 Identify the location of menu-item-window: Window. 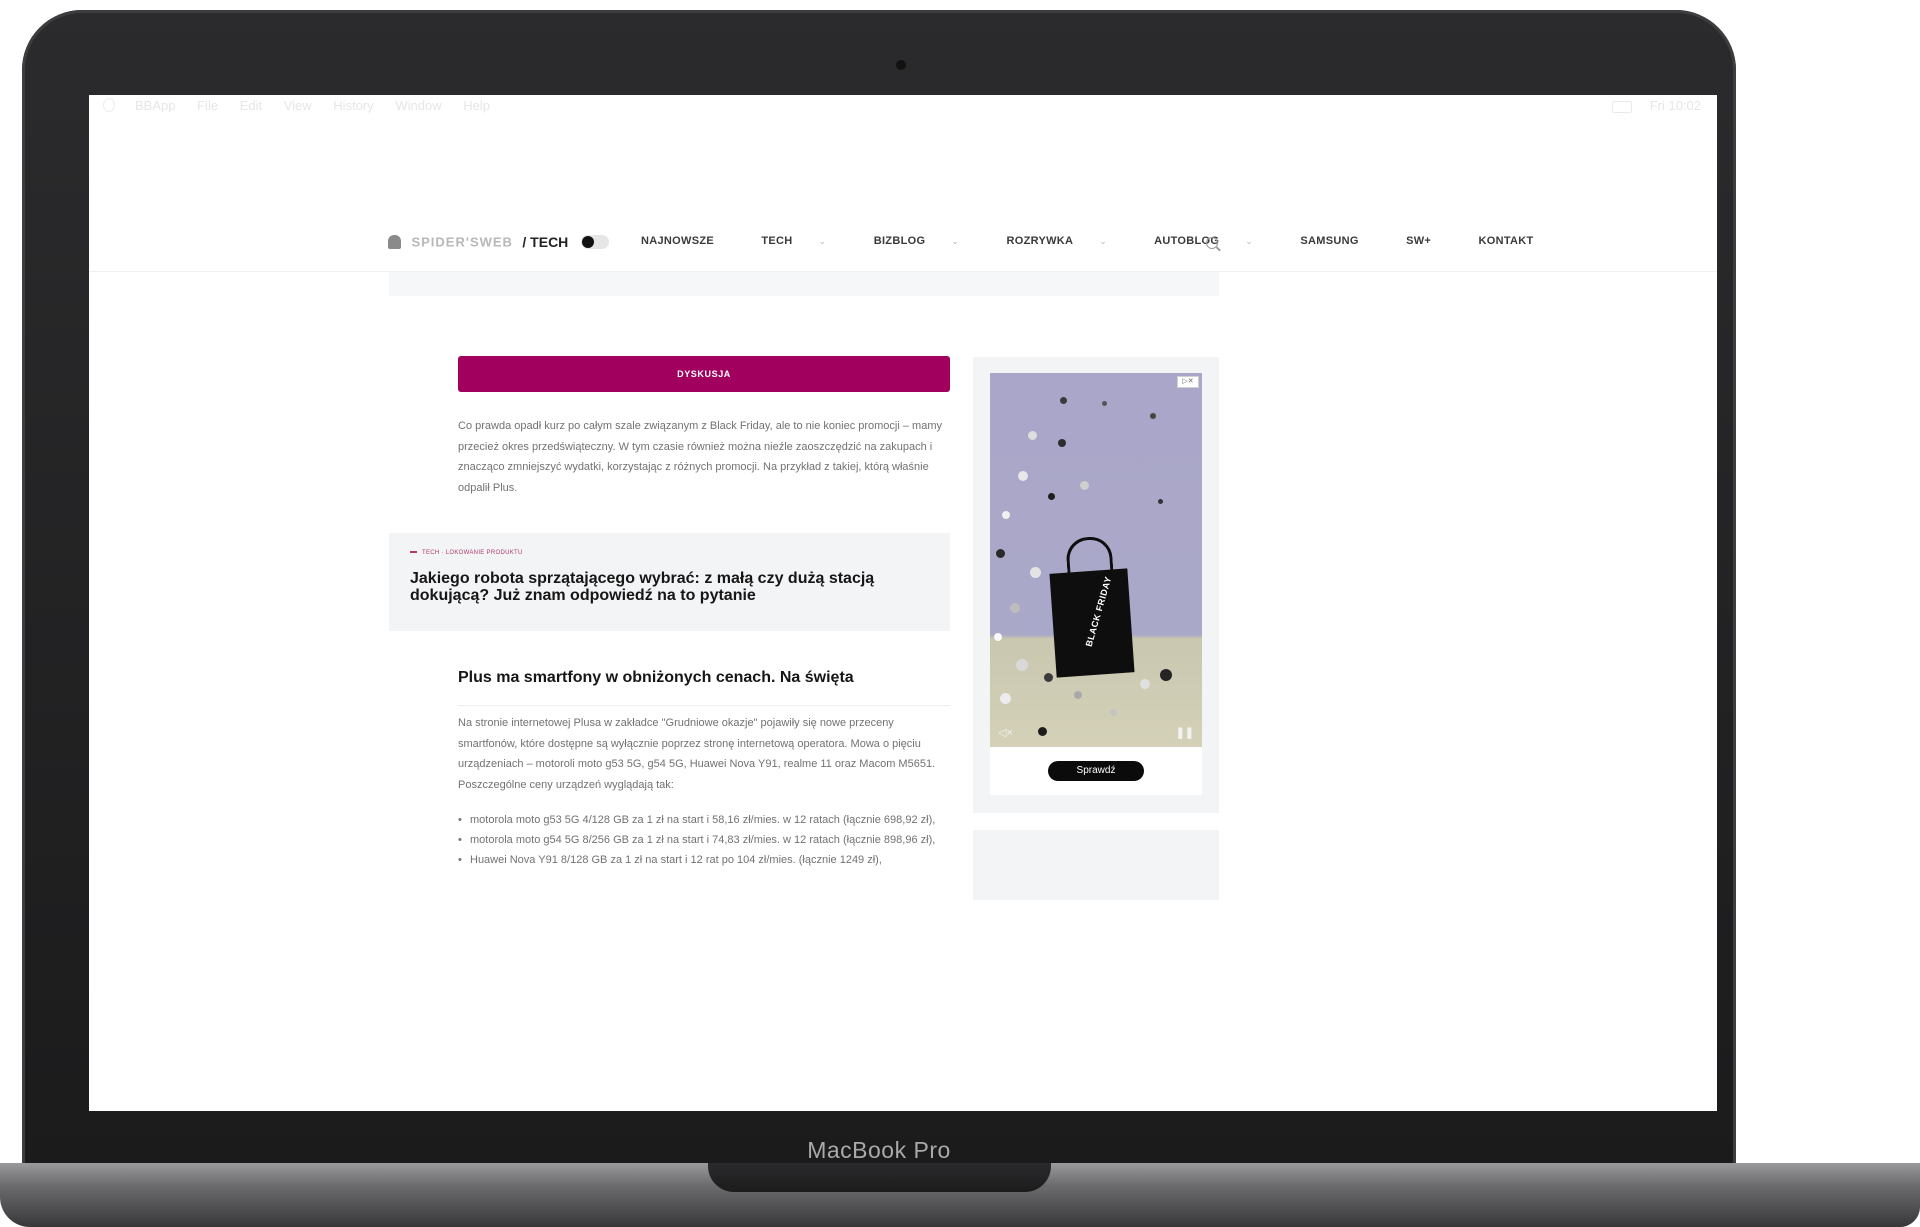
(418, 105).